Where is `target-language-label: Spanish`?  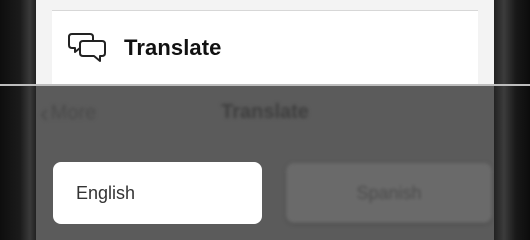 target-language-label: Spanish is located at coordinates (389, 192).